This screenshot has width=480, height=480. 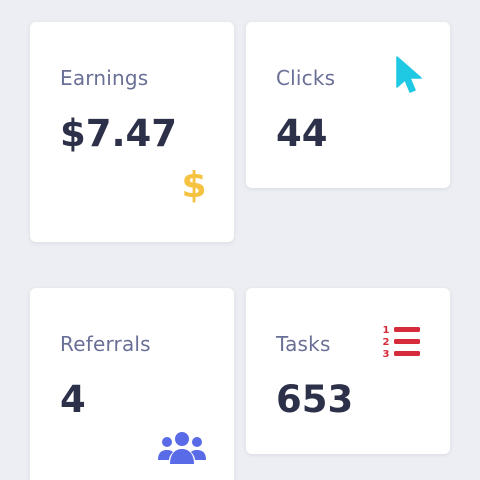 What do you see at coordinates (104, 78) in the screenshot?
I see `earnings-label: Earnings` at bounding box center [104, 78].